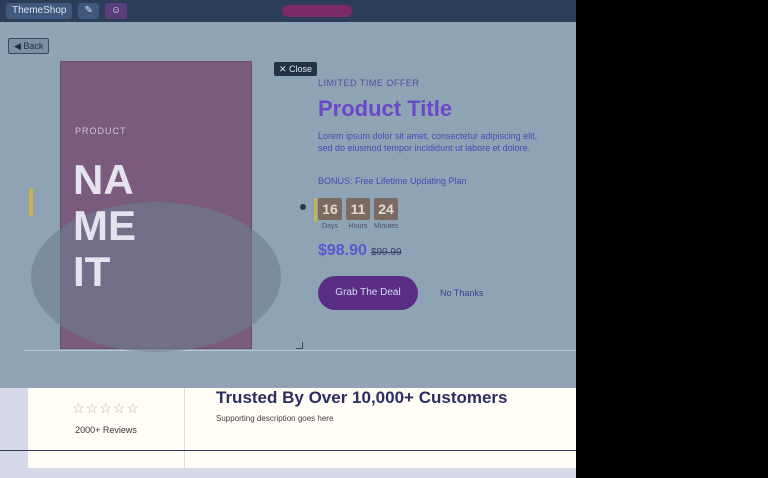 The height and width of the screenshot is (478, 768). What do you see at coordinates (116, 11) in the screenshot?
I see `user-icon: ☺` at bounding box center [116, 11].